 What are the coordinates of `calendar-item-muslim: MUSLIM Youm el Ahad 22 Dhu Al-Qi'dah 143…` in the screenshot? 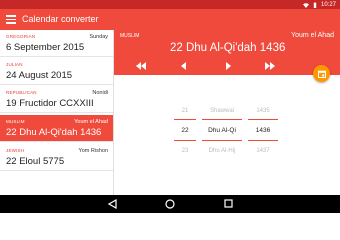 It's located at (56, 128).